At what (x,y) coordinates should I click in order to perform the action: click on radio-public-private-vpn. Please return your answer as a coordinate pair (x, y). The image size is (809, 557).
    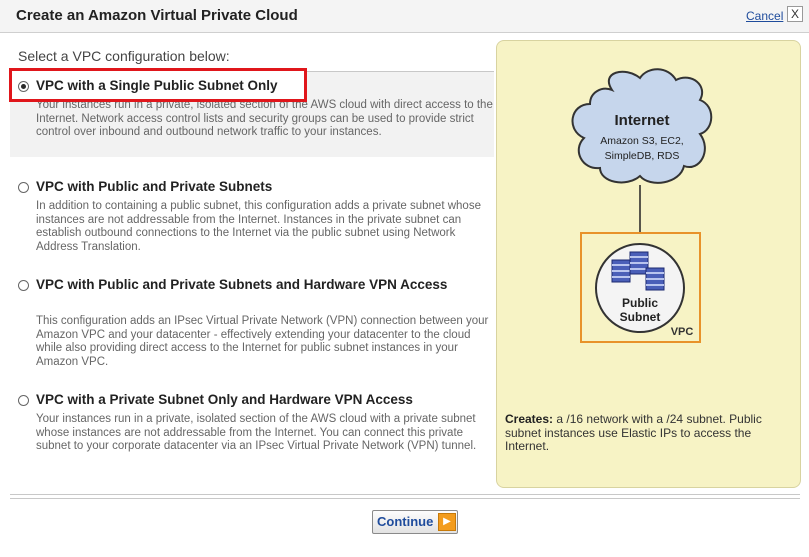
    Looking at the image, I should click on (23, 285).